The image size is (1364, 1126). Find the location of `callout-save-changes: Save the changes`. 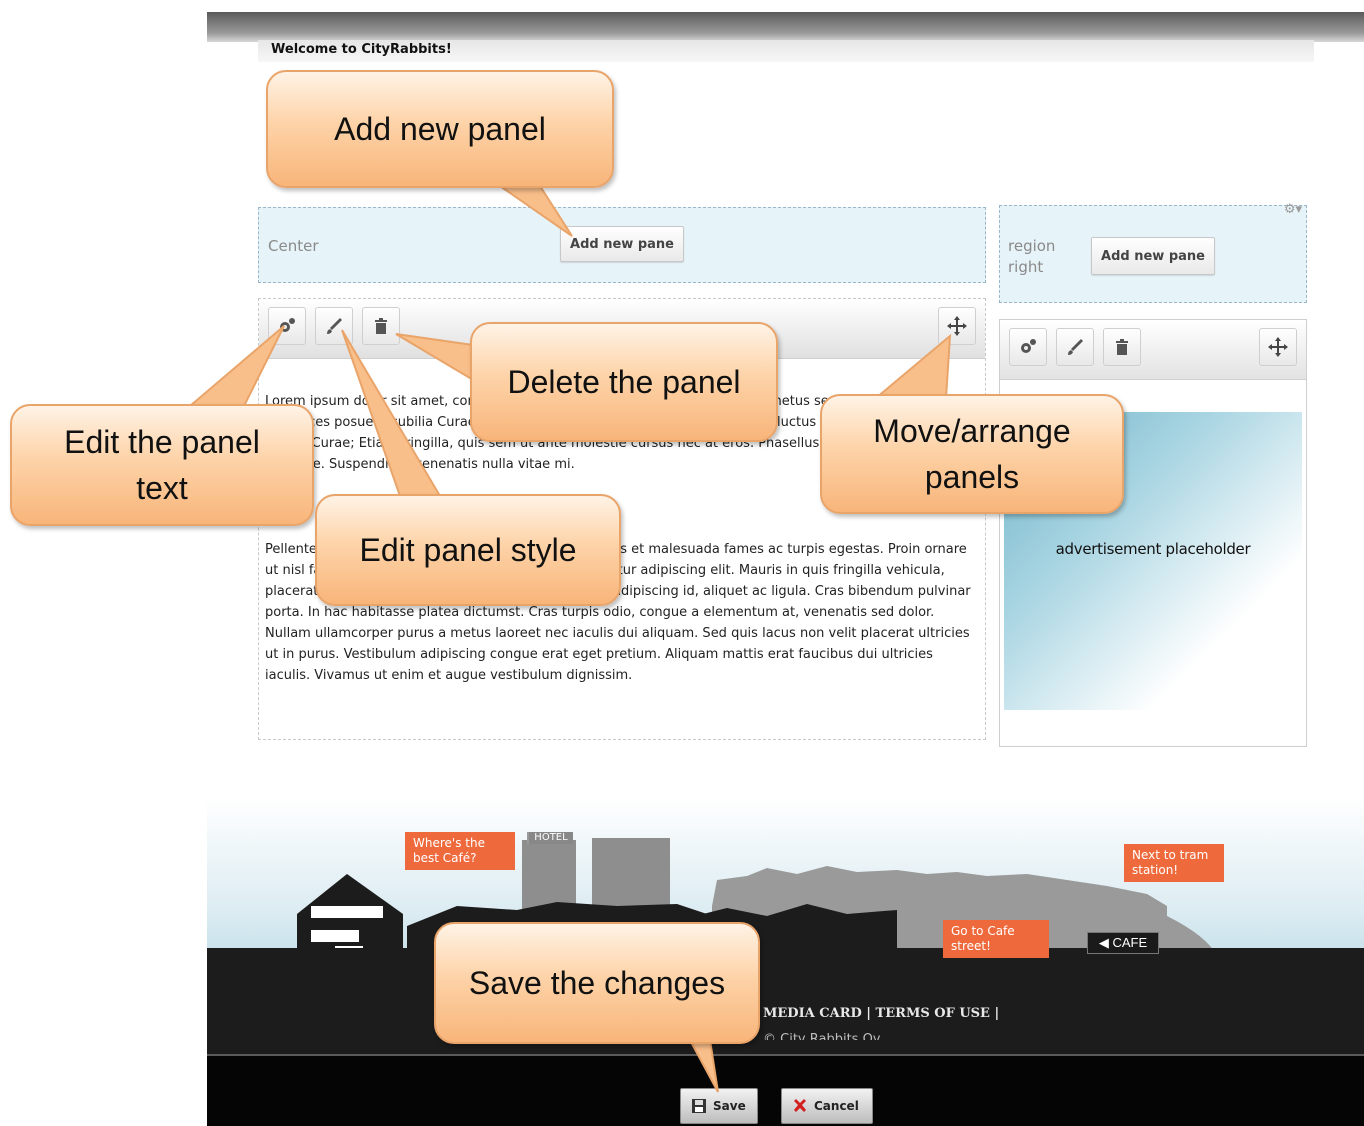

callout-save-changes: Save the changes is located at coordinates (597, 983).